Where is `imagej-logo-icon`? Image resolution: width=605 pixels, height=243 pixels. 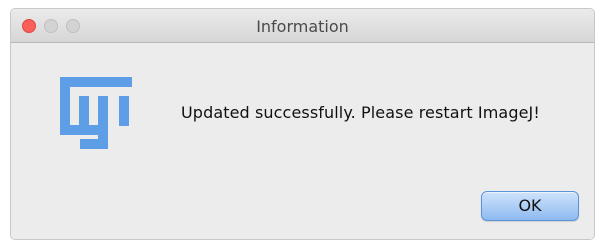
imagej-logo-icon is located at coordinates (94, 113).